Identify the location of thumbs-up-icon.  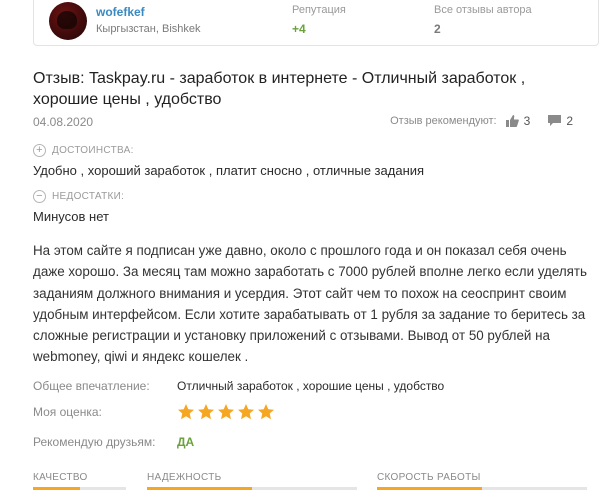
(512, 121).